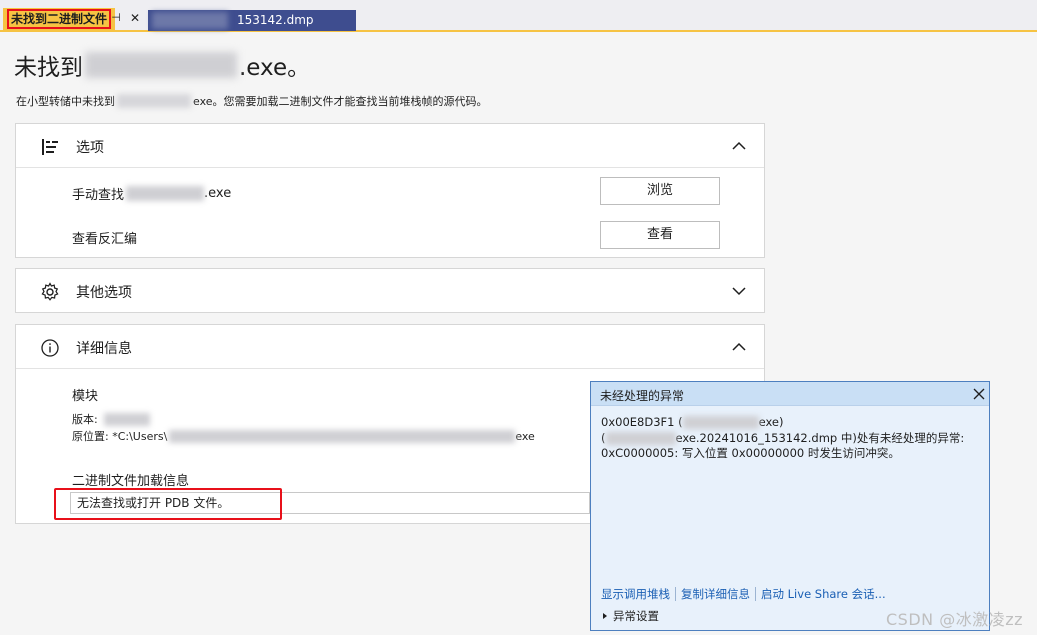 The height and width of the screenshot is (635, 1037). I want to click on version-label-text: 版本:, so click(85, 419).